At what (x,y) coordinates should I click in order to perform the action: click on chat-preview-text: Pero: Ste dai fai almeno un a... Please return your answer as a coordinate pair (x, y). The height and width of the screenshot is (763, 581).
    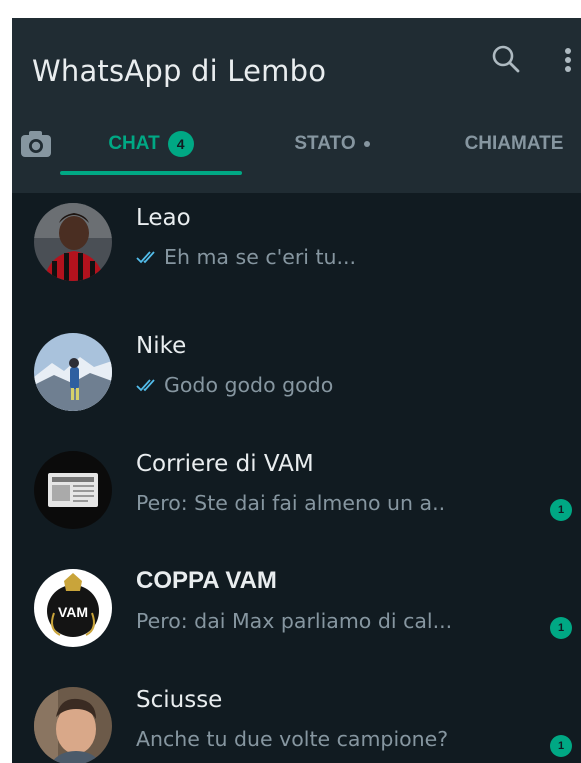
    Looking at the image, I should click on (291, 503).